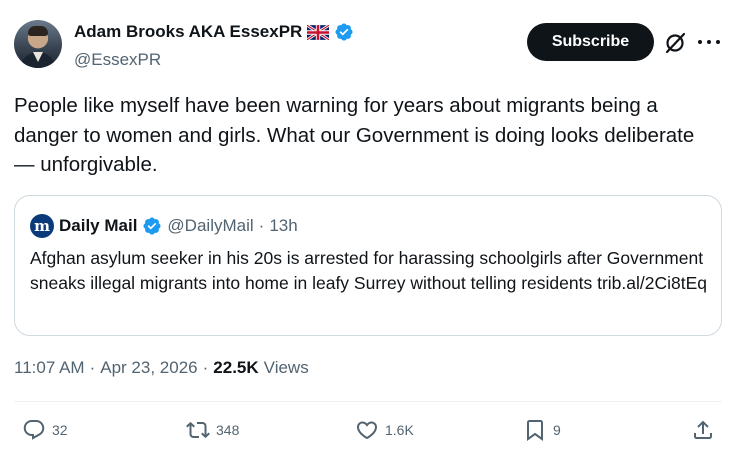 This screenshot has height=464, width=737. What do you see at coordinates (590, 42) in the screenshot?
I see `subscribe-button: Subscribe` at bounding box center [590, 42].